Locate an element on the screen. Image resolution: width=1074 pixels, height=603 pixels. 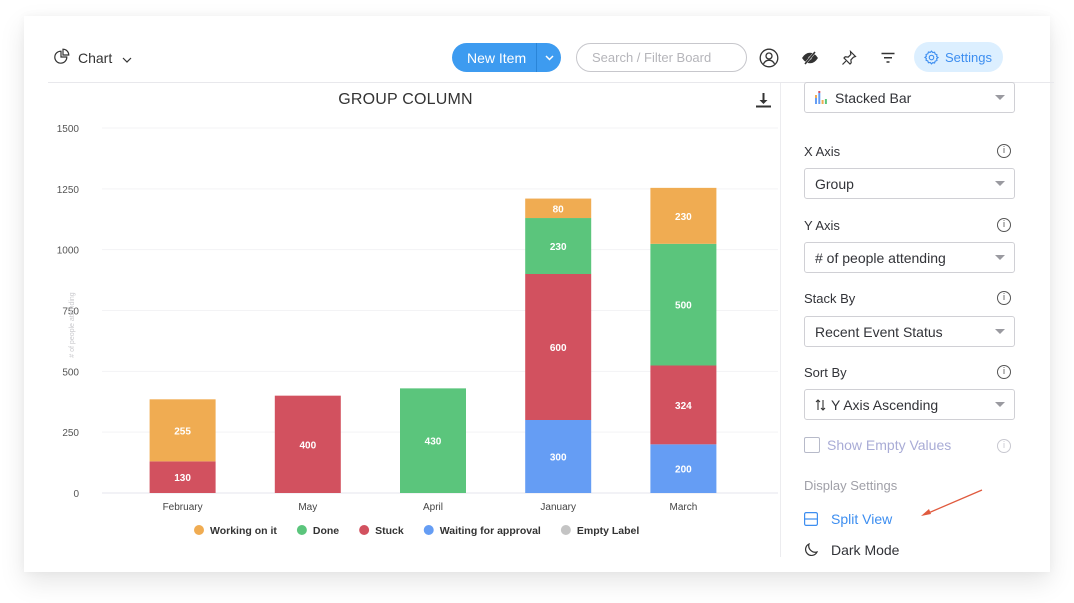
bar-value-label: 130 is located at coordinates (182, 478).